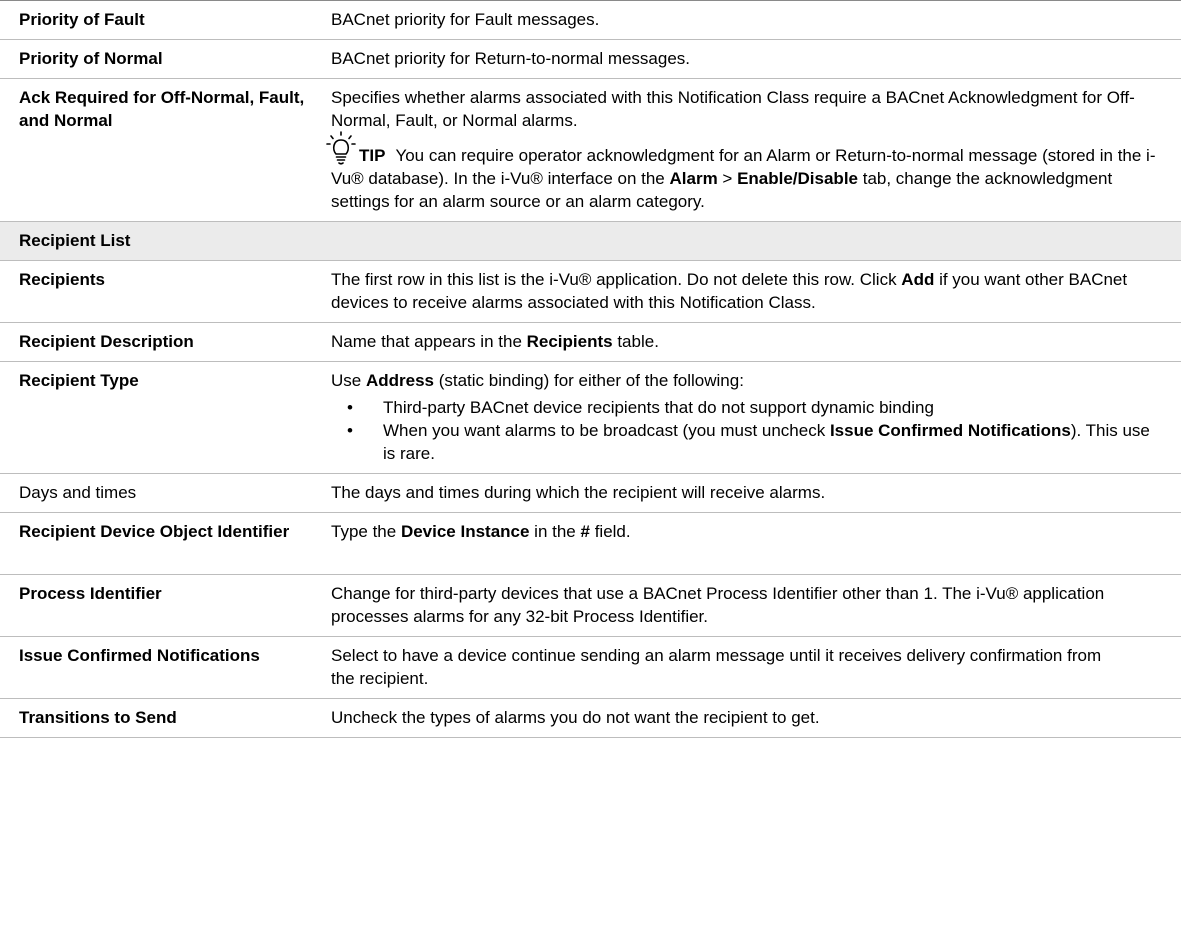 The height and width of the screenshot is (949, 1181). Describe the element at coordinates (341, 148) in the screenshot. I see `lightbulb-icon` at that location.